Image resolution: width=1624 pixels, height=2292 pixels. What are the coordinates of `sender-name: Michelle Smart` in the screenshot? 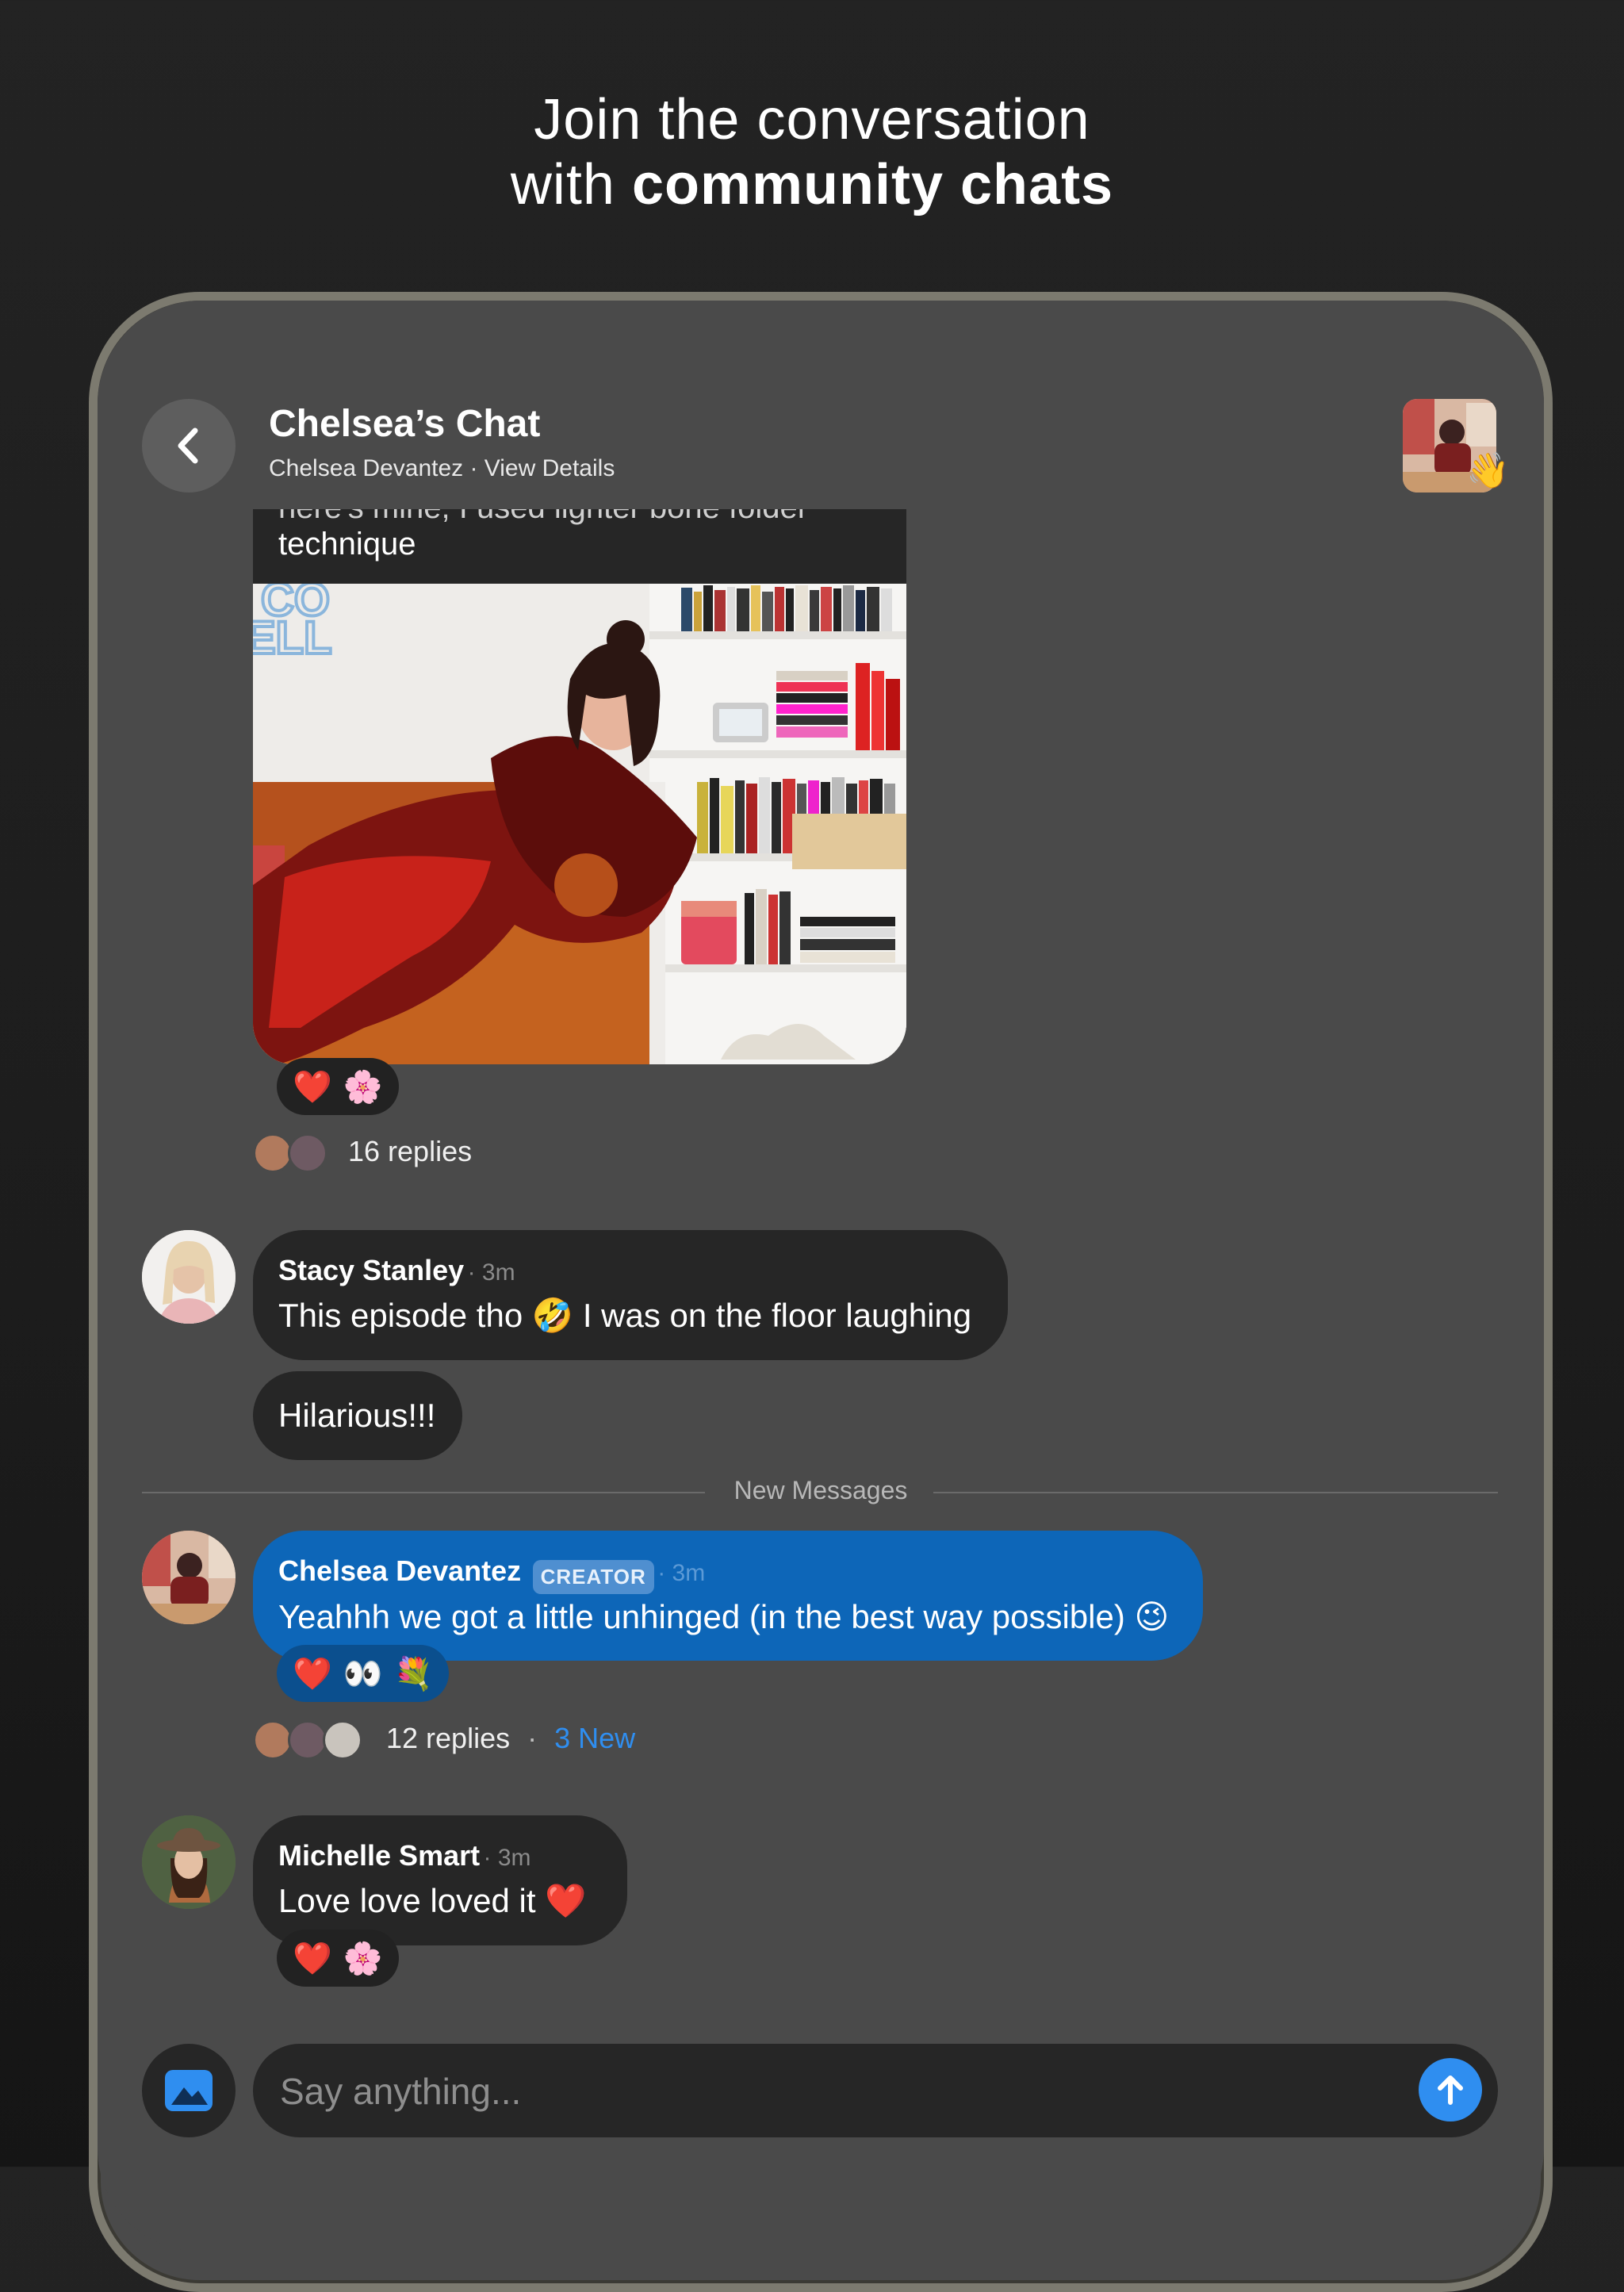 It's located at (379, 1856).